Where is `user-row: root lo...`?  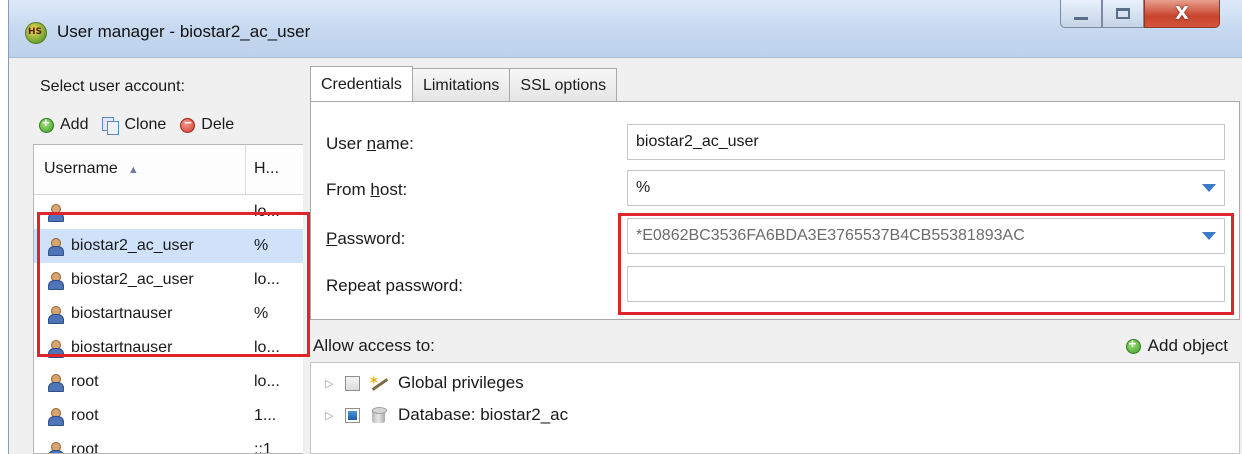 user-row: root lo... is located at coordinates (168, 382).